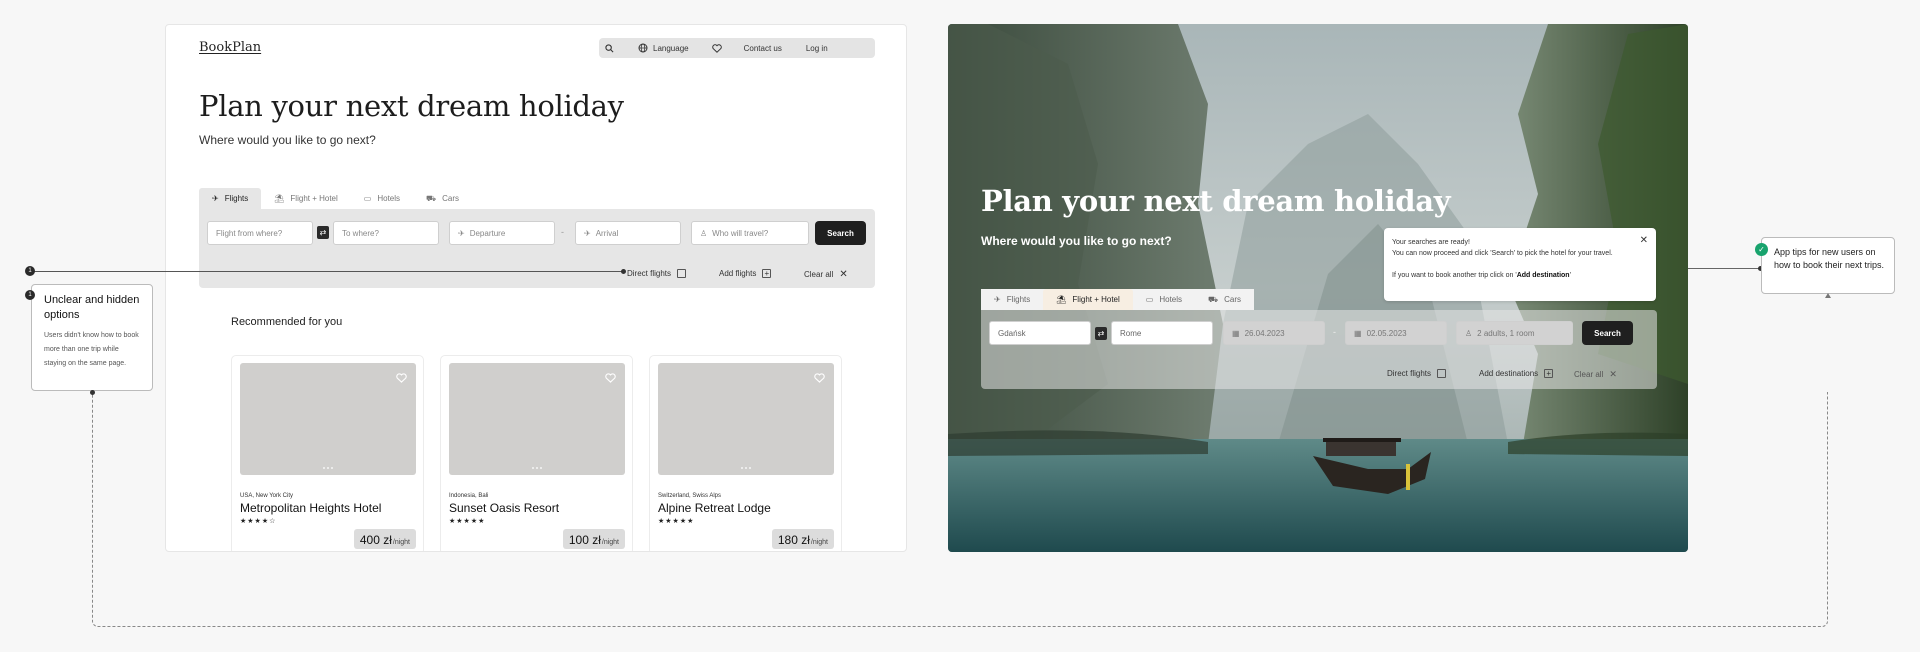  Describe the element at coordinates (431, 198) in the screenshot. I see `car-icon: ⛟` at that location.